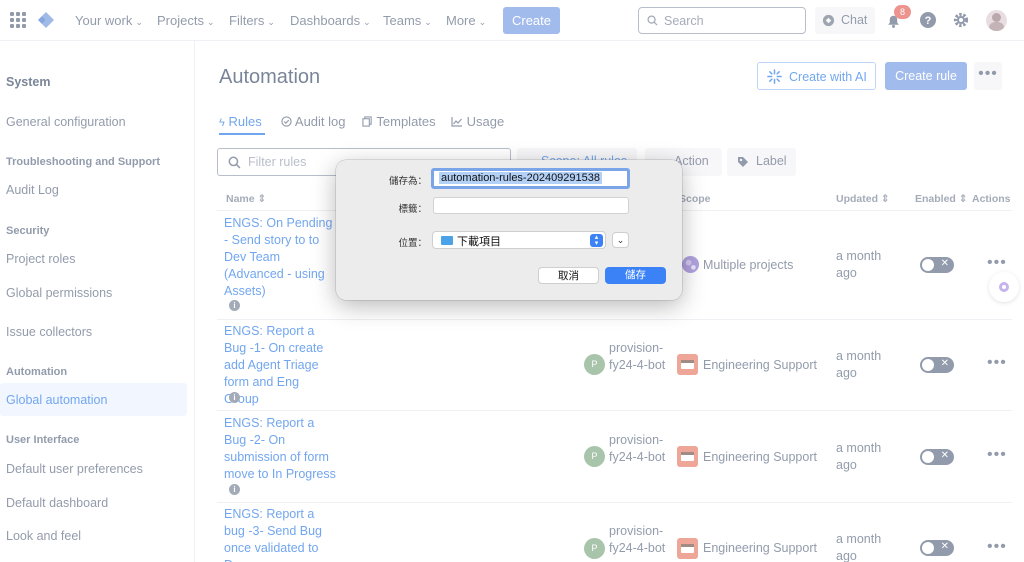 This screenshot has width=1024, height=562. What do you see at coordinates (531, 205) in the screenshot?
I see `tags-input` at bounding box center [531, 205].